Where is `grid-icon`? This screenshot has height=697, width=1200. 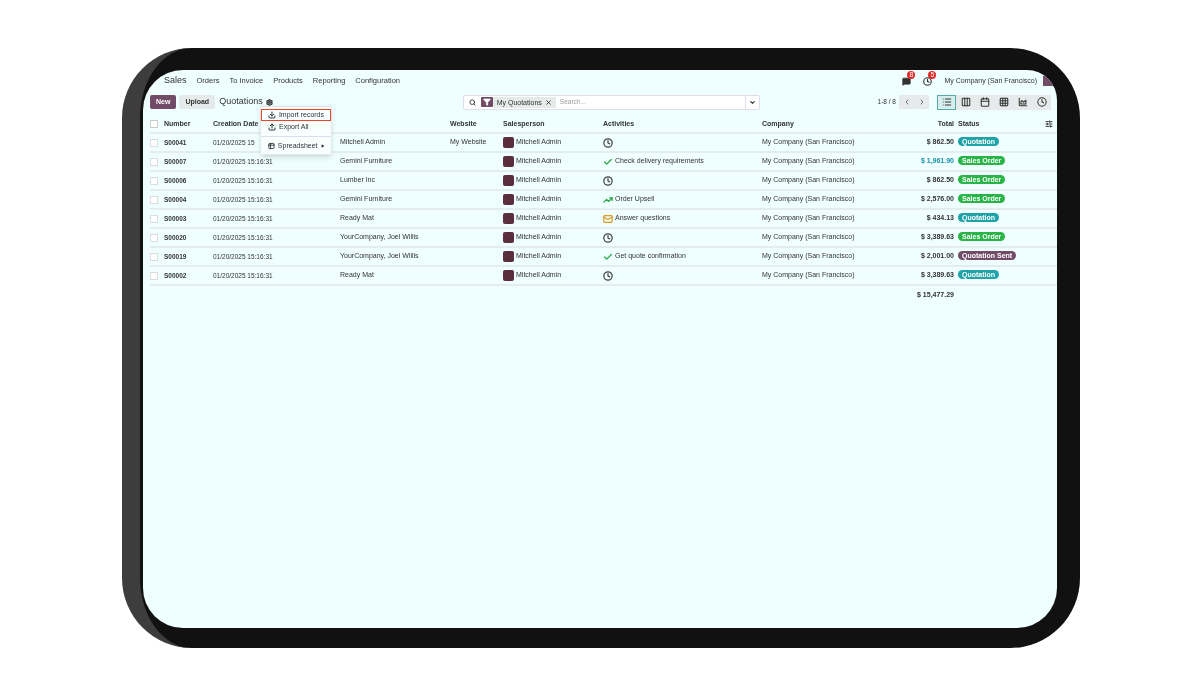 grid-icon is located at coordinates (1003, 102).